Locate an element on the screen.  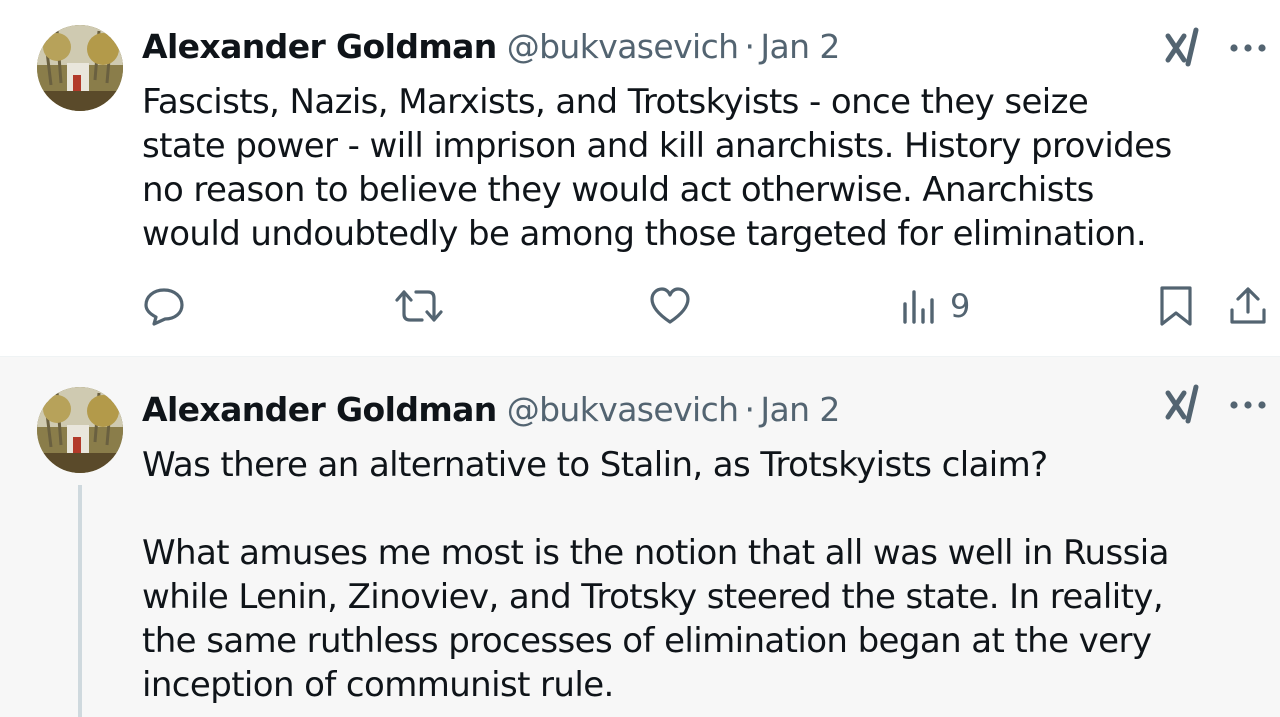
like-icon is located at coordinates (670, 305).